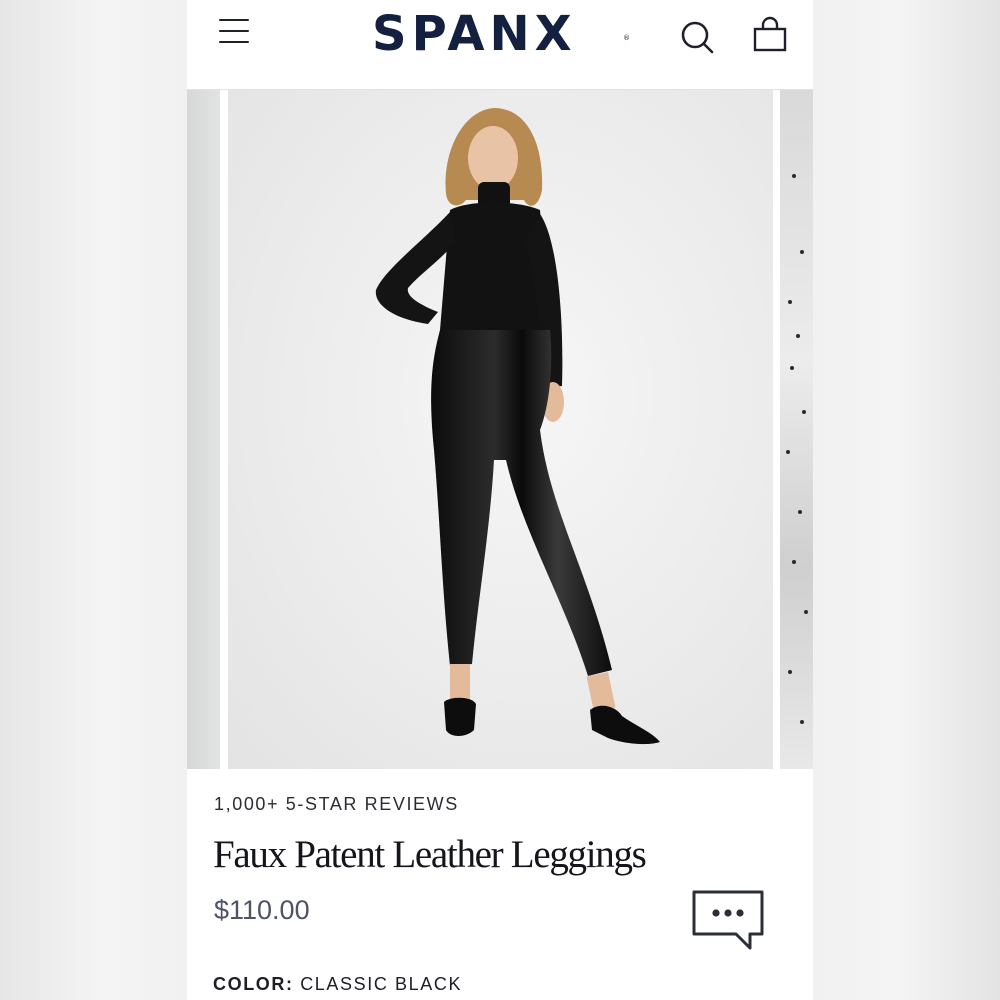 This screenshot has width=1000, height=1000. What do you see at coordinates (474, 34) in the screenshot?
I see `brand-name: SPANX` at bounding box center [474, 34].